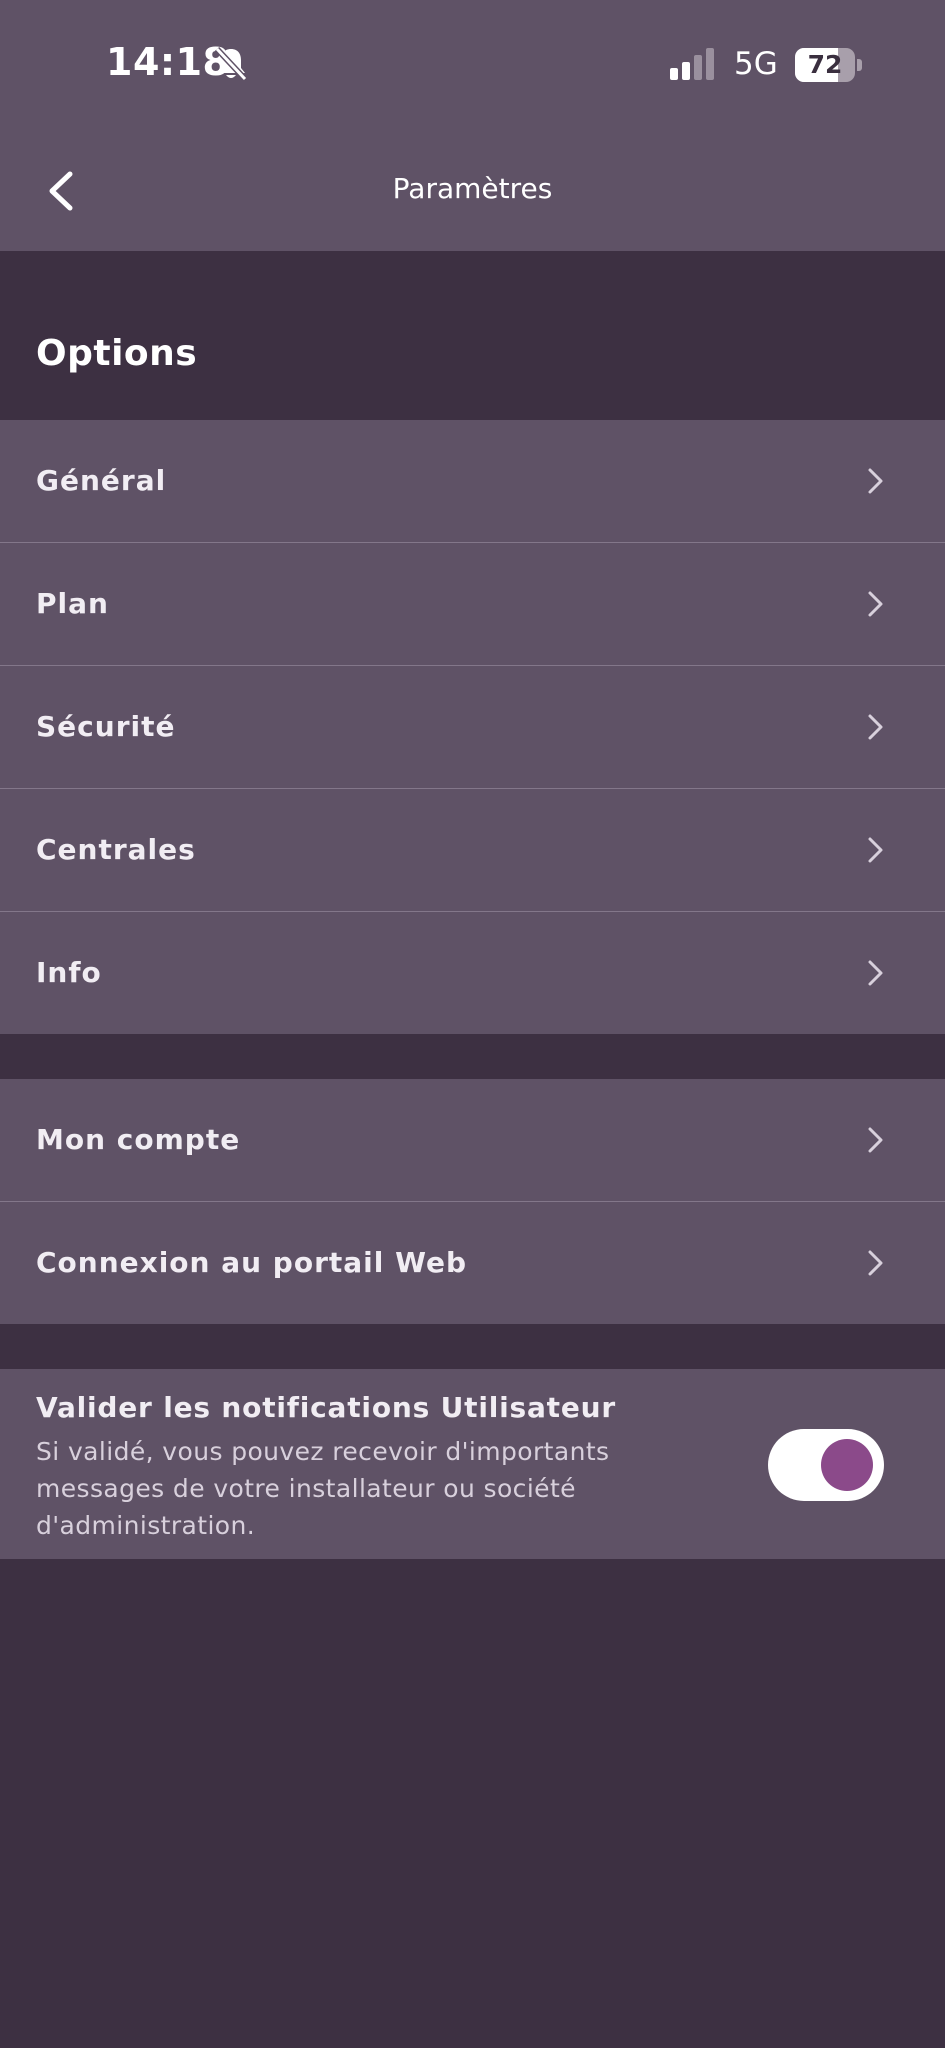 The image size is (945, 2048). Describe the element at coordinates (472, 972) in the screenshot. I see `settings-item-info: Info` at that location.